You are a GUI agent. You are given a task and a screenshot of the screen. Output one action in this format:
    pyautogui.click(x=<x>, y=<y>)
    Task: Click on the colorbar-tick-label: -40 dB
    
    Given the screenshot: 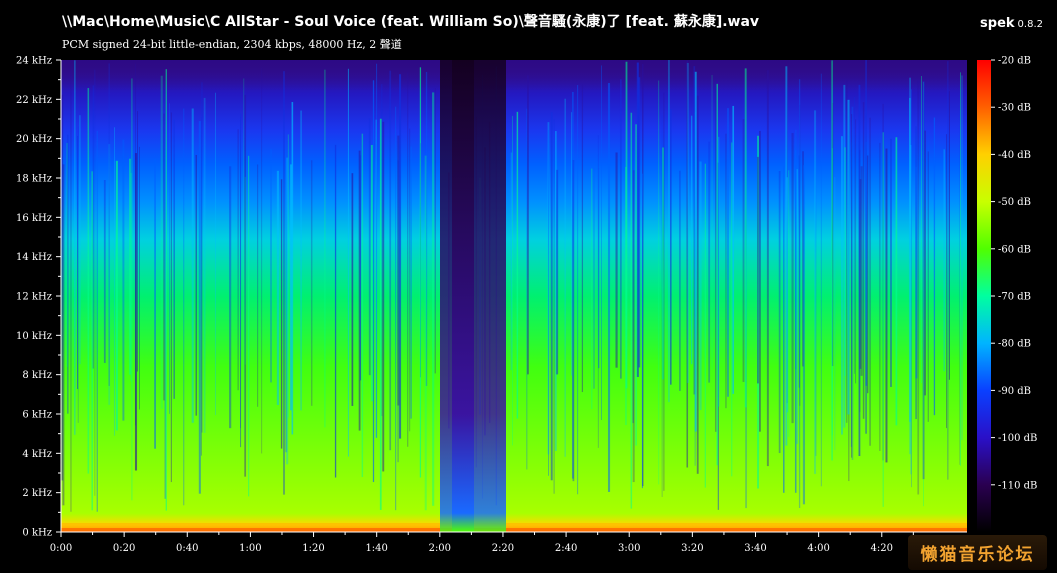 What is the action you would take?
    pyautogui.click(x=1014, y=155)
    